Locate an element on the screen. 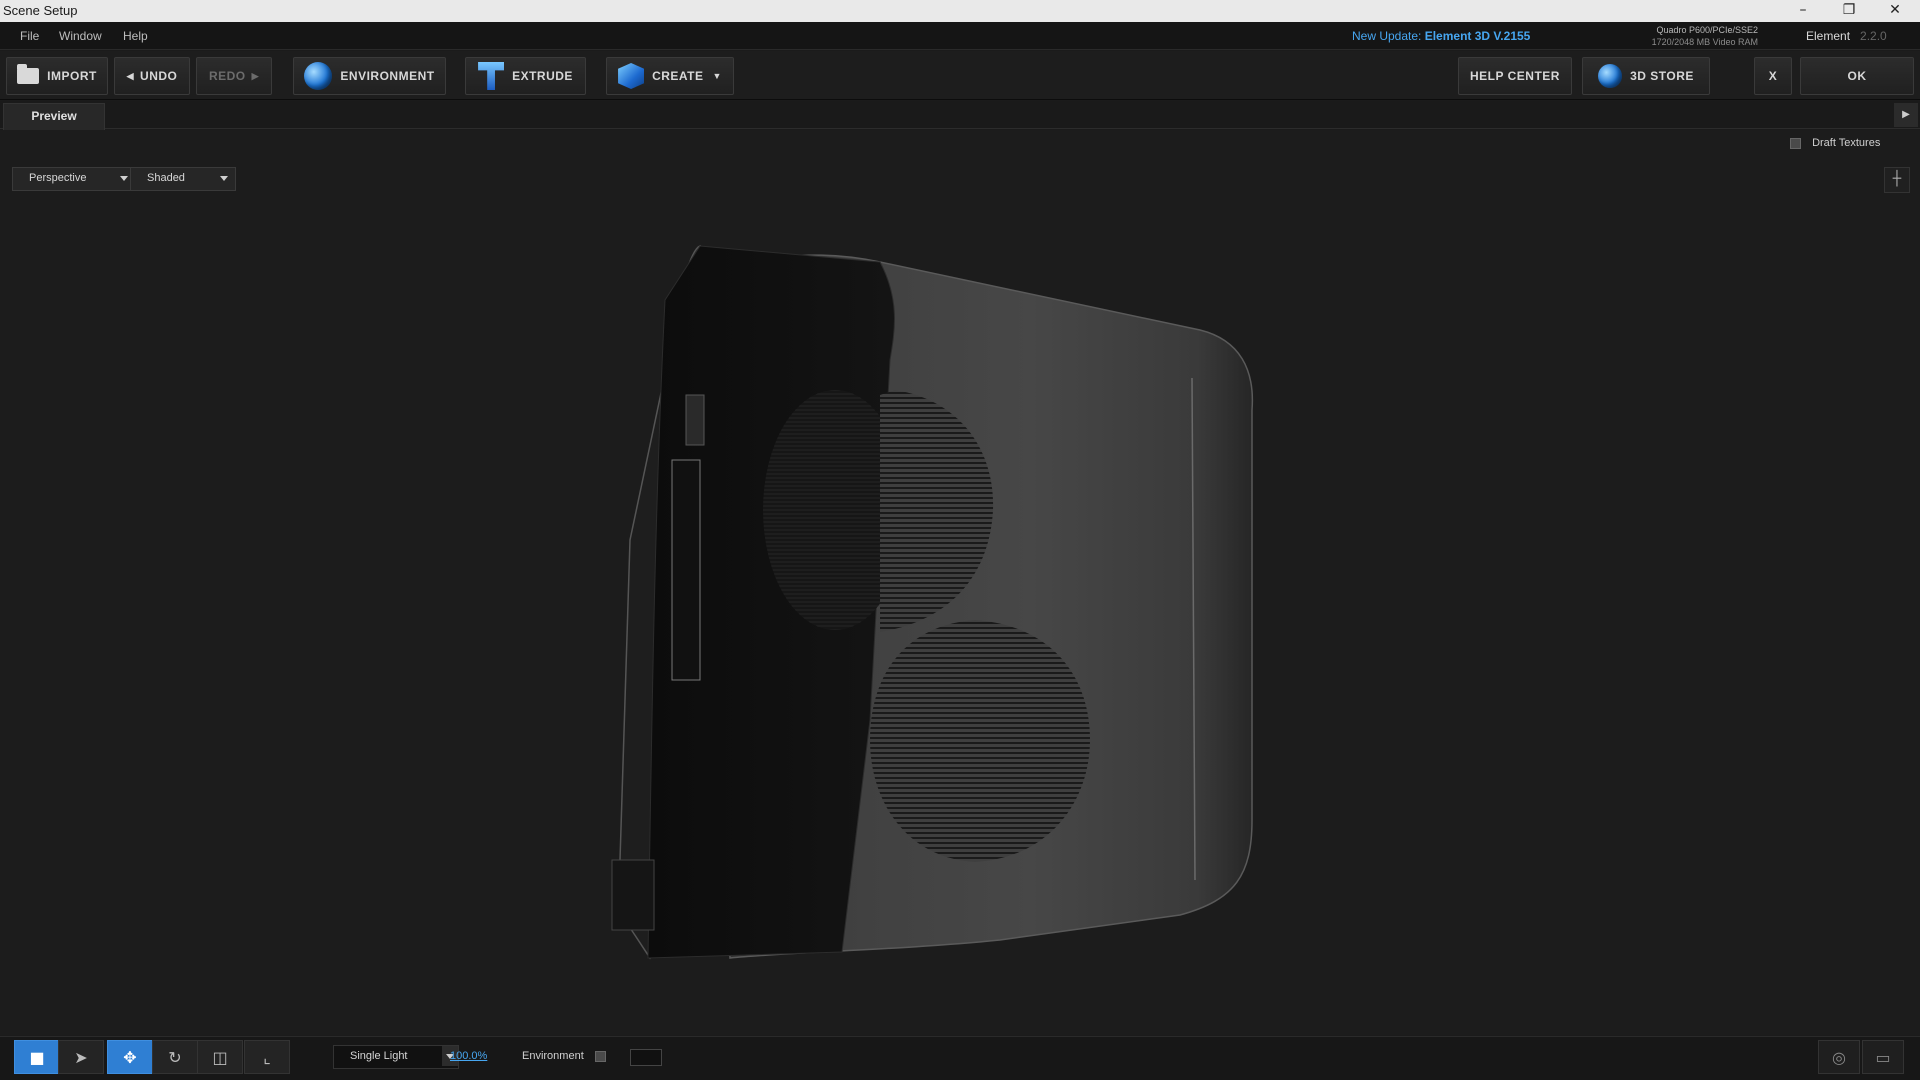 The height and width of the screenshot is (1080, 1920). rotate-tool: ↻ is located at coordinates (175, 1057).